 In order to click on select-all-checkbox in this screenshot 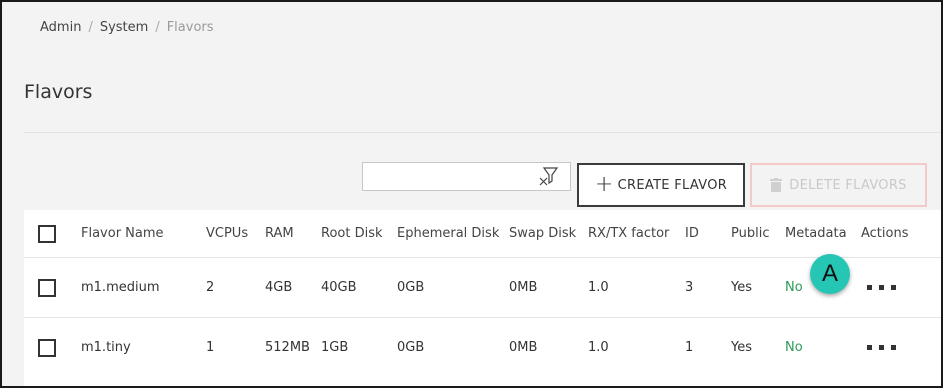, I will do `click(47, 233)`.